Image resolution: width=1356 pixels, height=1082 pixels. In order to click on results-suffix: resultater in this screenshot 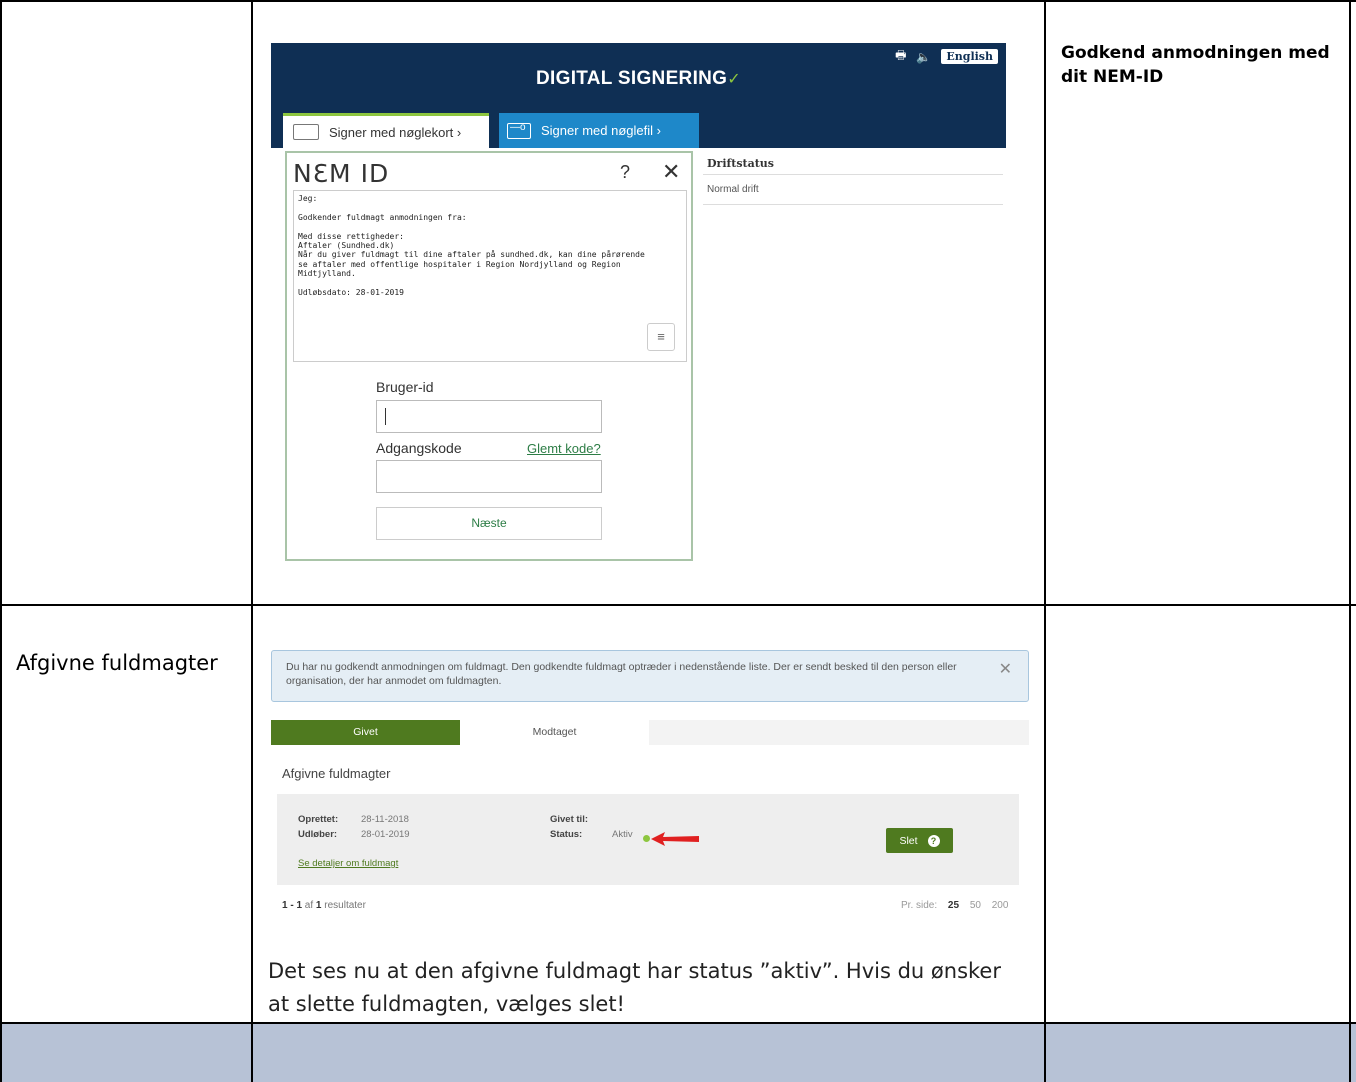, I will do `click(343, 905)`.